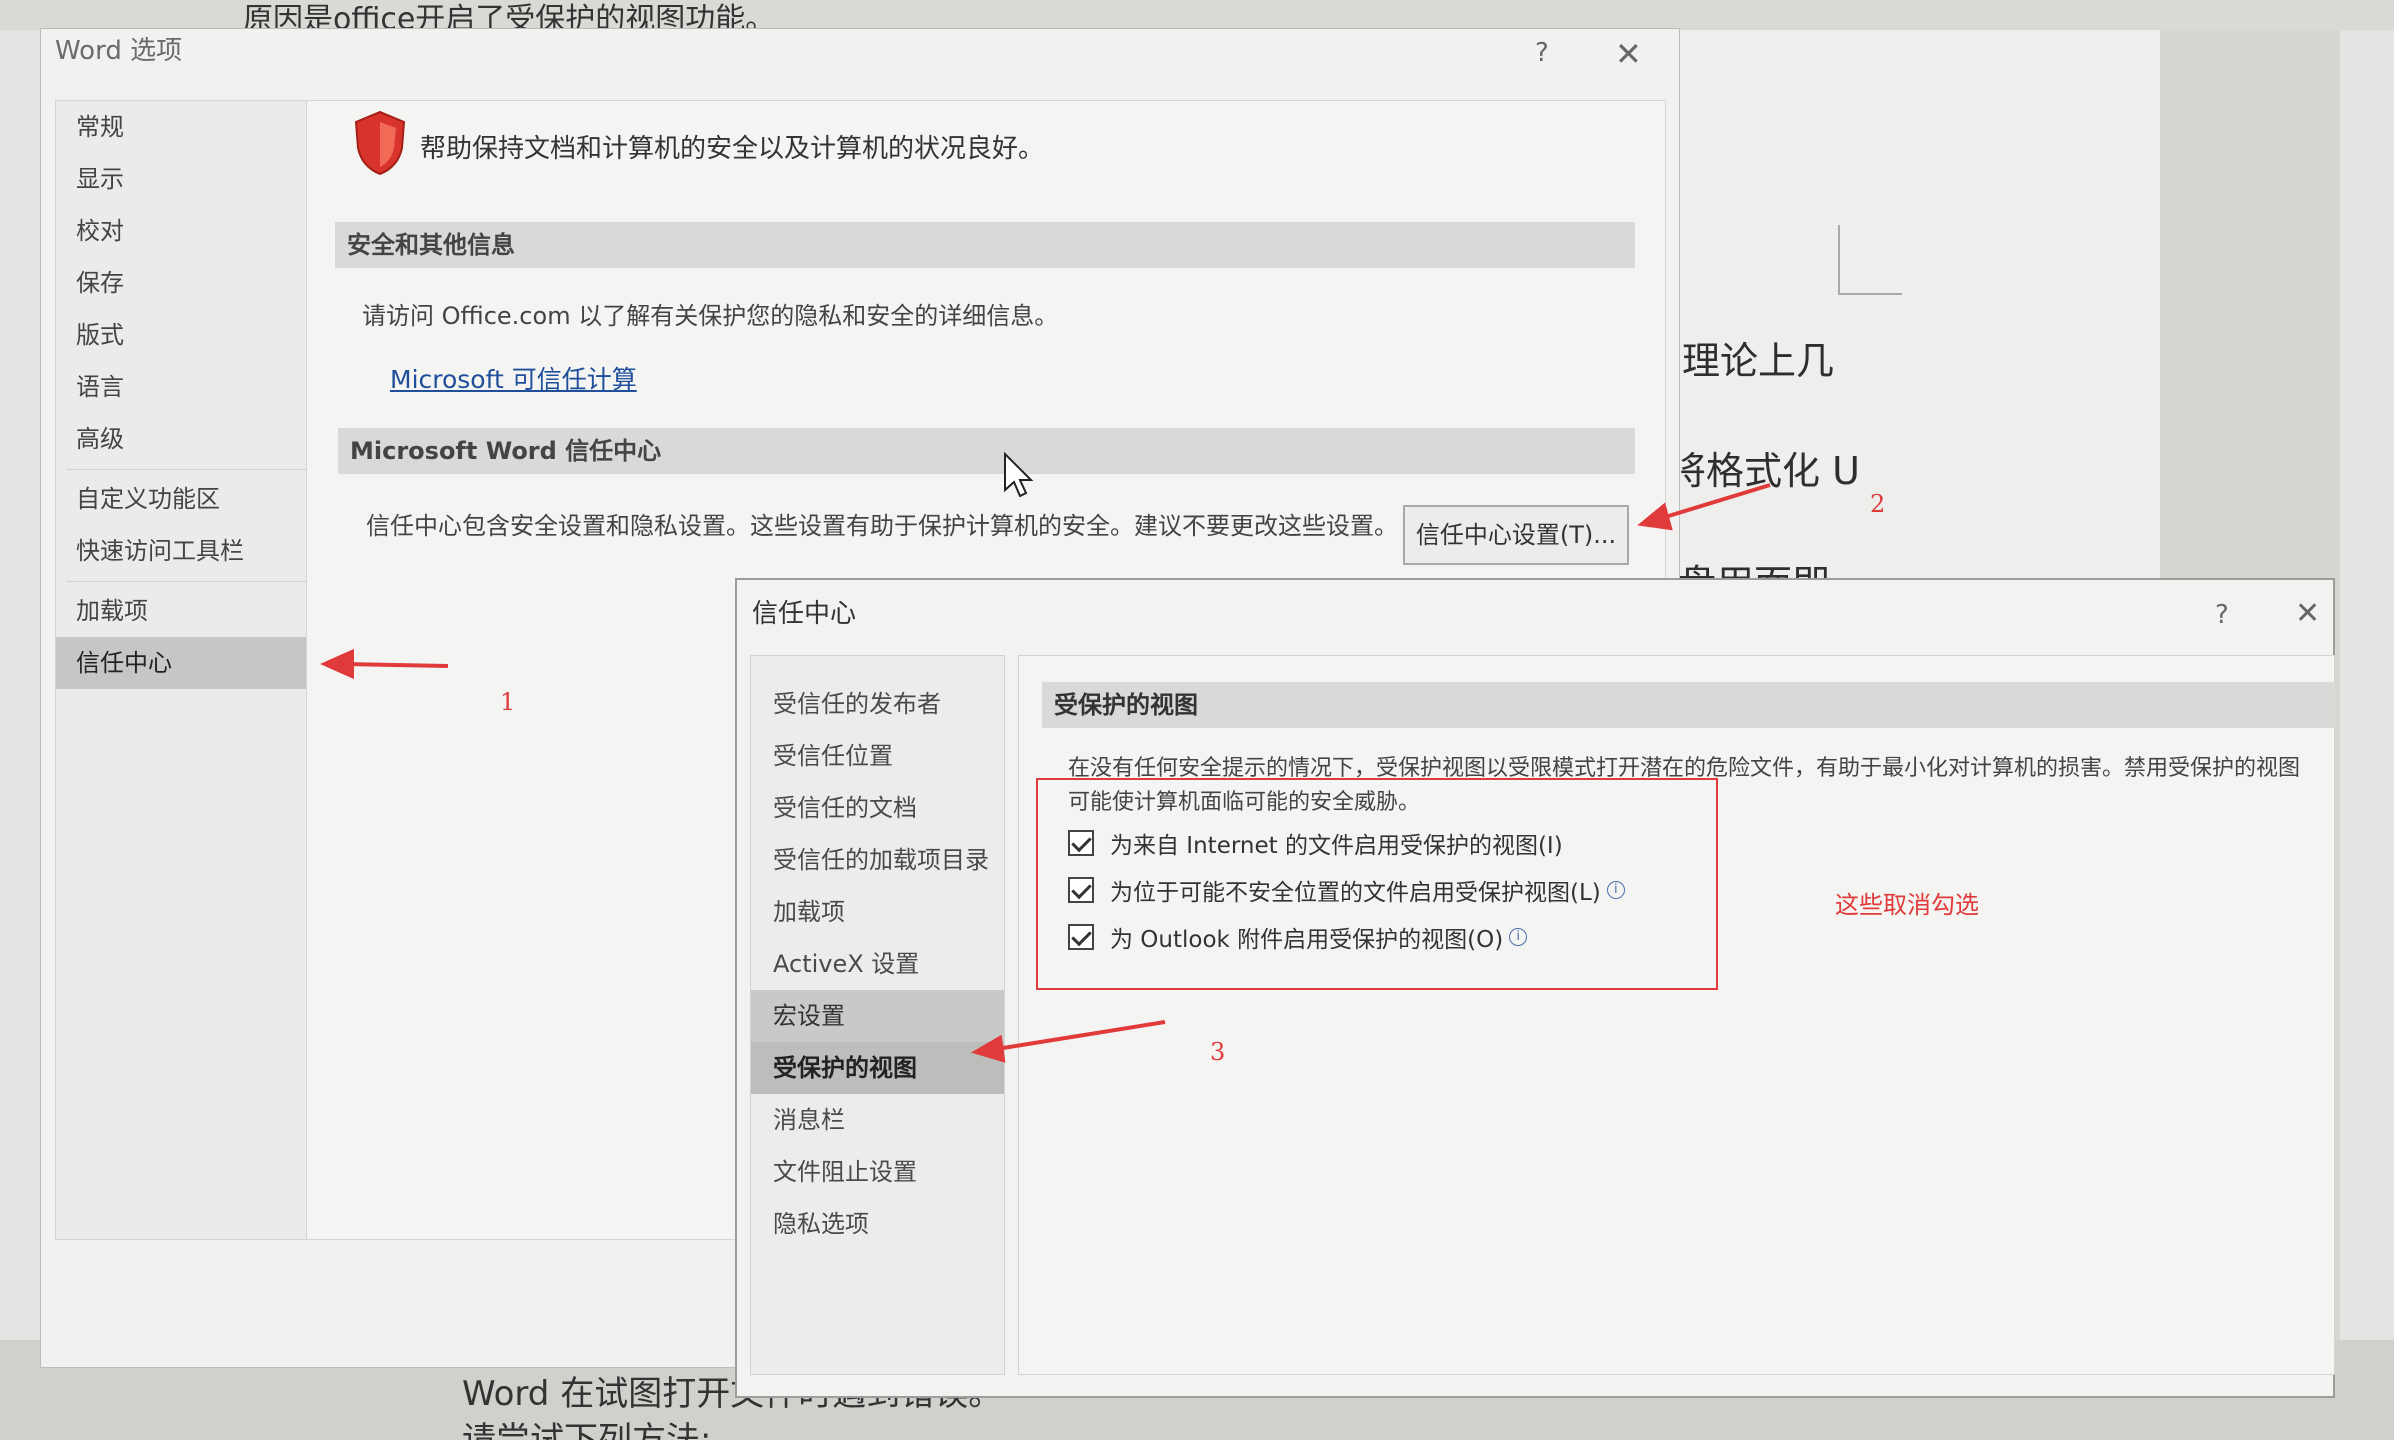  I want to click on nav-trusted-locations: 受信任位置, so click(877, 756).